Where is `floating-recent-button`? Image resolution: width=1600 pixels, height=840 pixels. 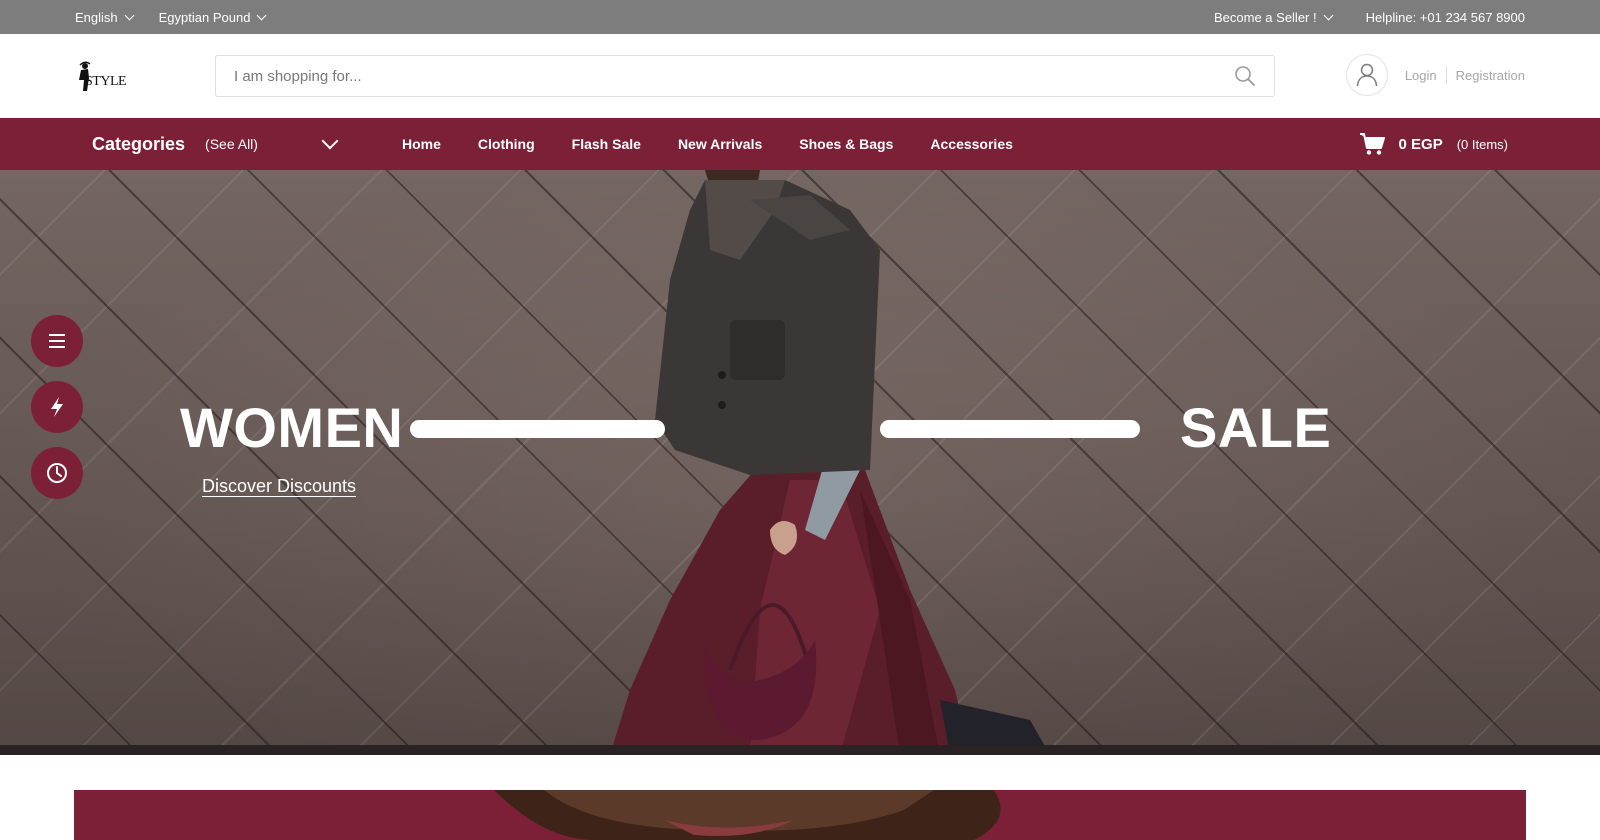 floating-recent-button is located at coordinates (57, 473).